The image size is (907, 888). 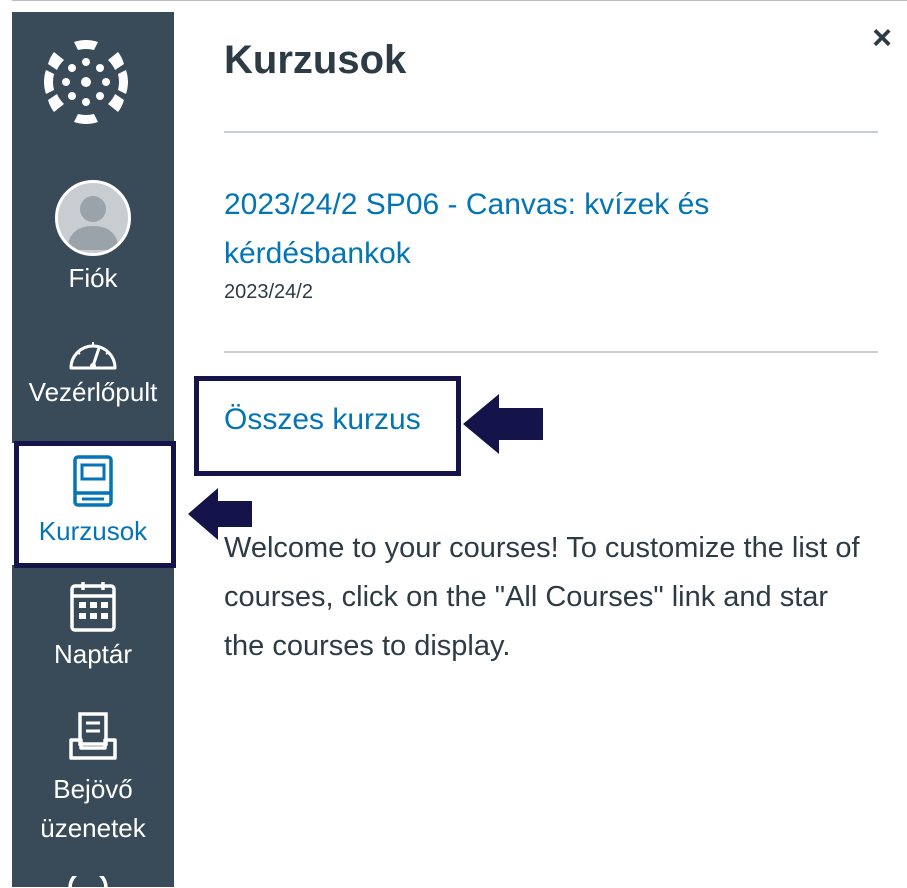 I want to click on nav-item-label: Naptár, so click(x=93, y=654).